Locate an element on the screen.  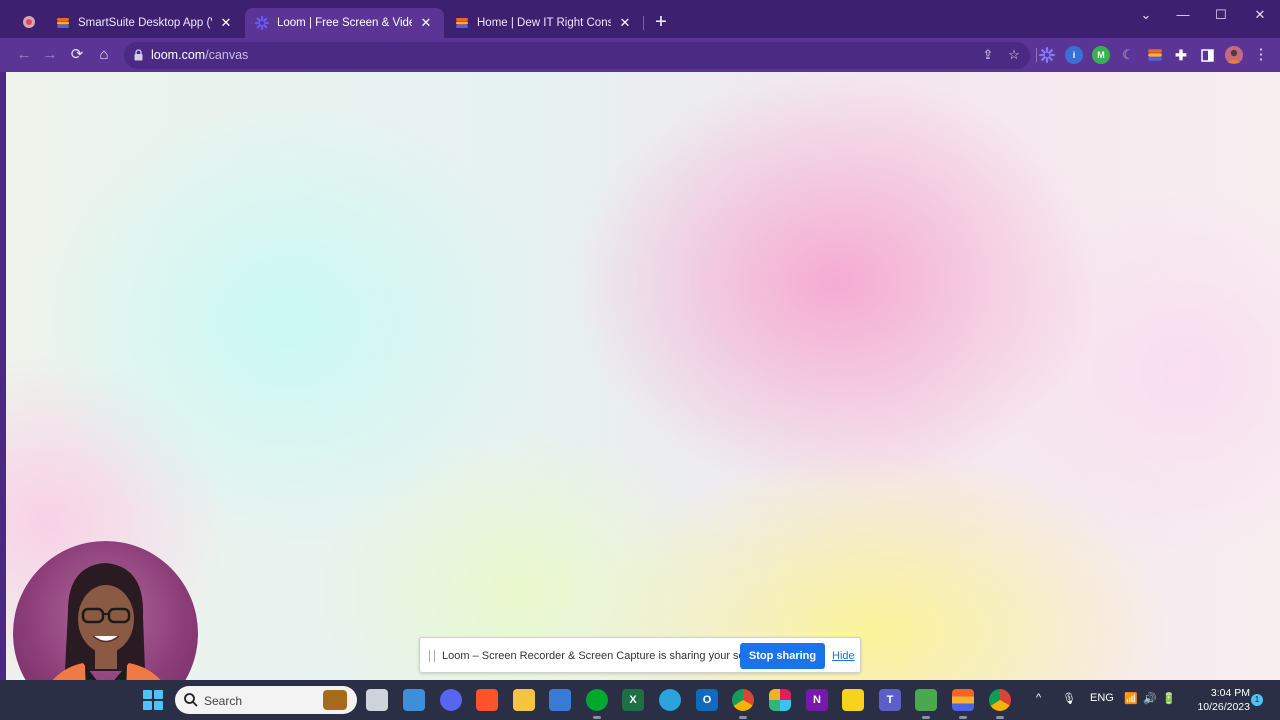
battery-icon: 🔋 is located at coordinates (1169, 698).